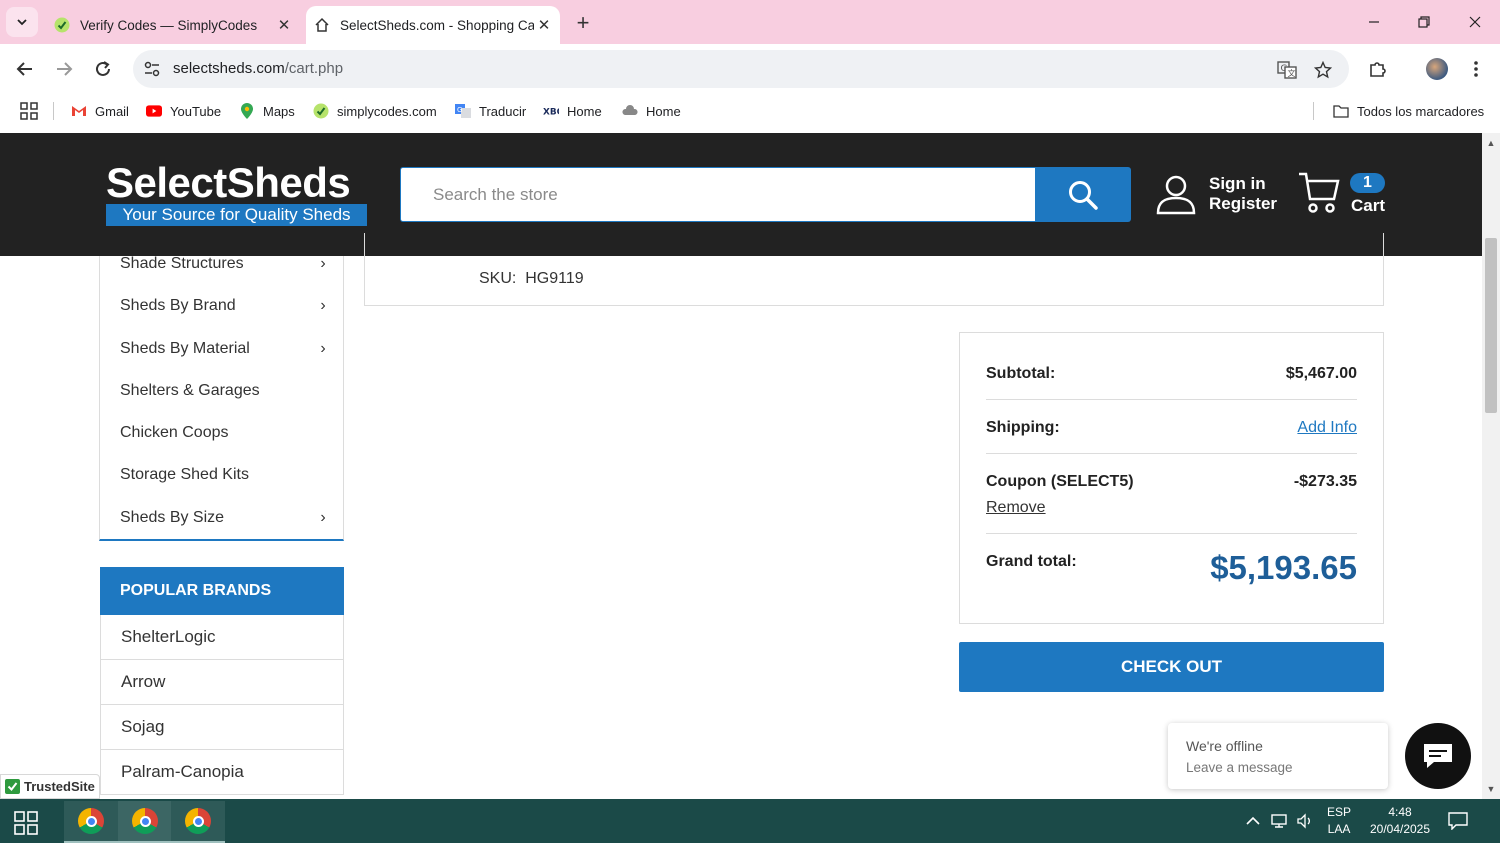 The width and height of the screenshot is (1500, 843). What do you see at coordinates (1491, 325) in the screenshot?
I see `scrollbar-thumb` at bounding box center [1491, 325].